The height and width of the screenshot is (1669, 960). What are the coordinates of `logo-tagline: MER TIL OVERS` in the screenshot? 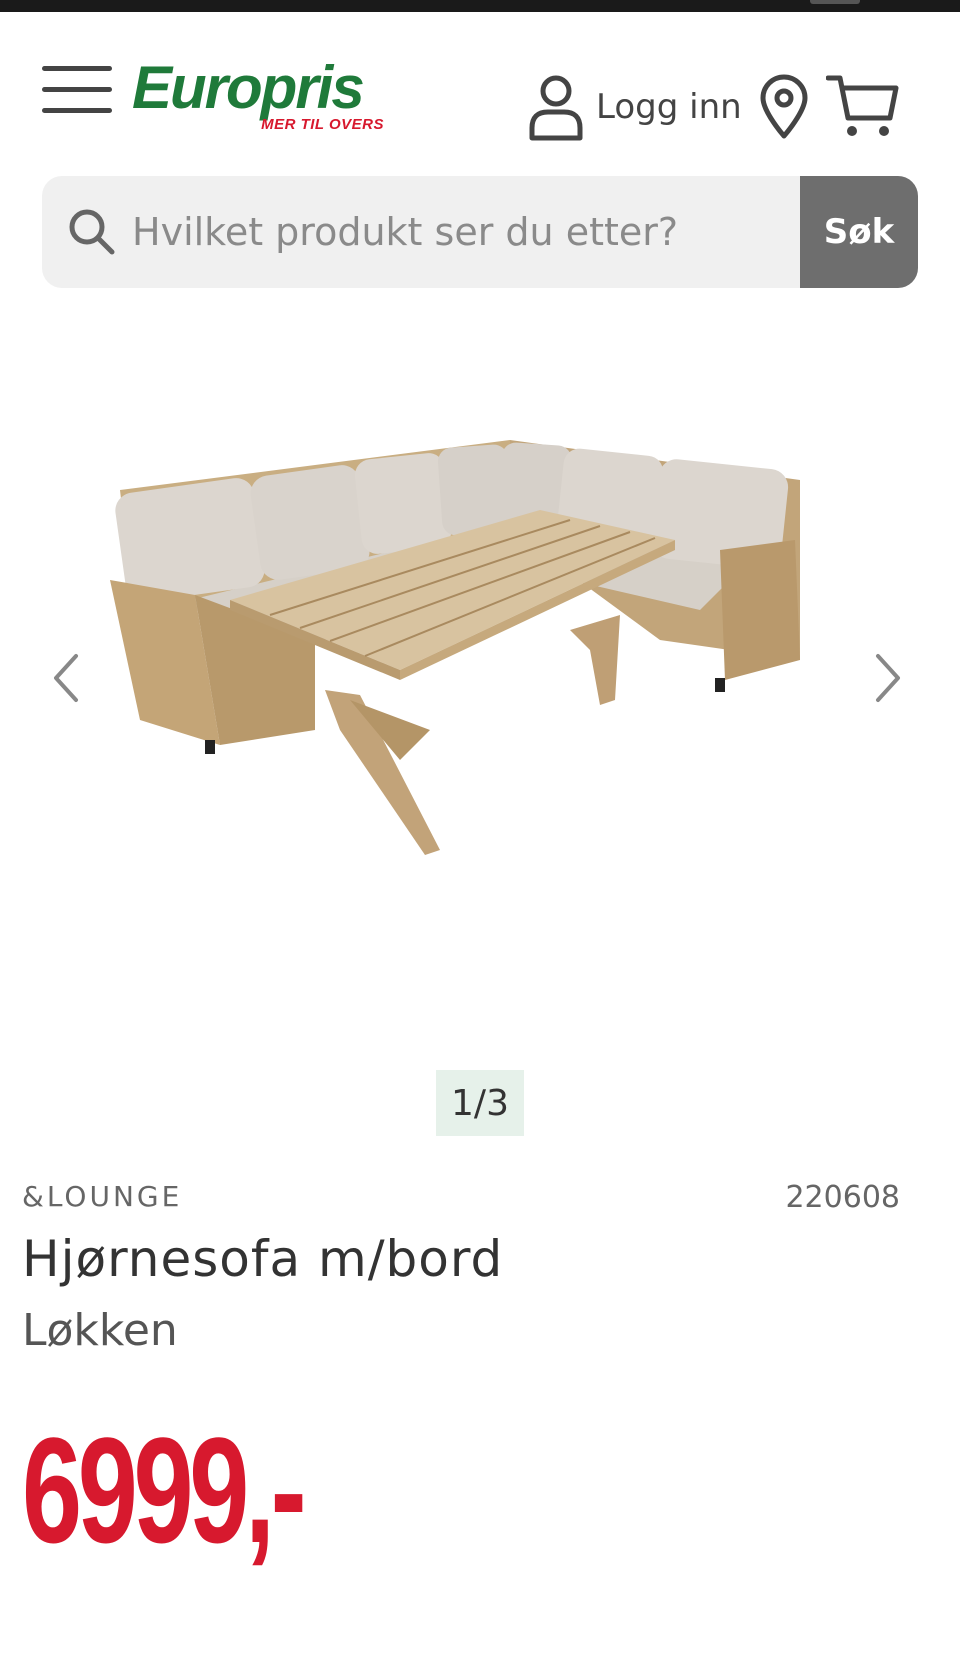 It's located at (322, 124).